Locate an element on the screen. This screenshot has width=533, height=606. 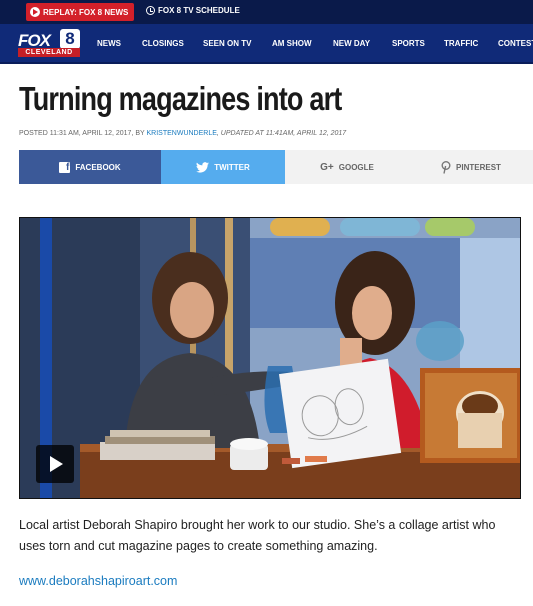
facebook-icon: f is located at coordinates (65, 167).